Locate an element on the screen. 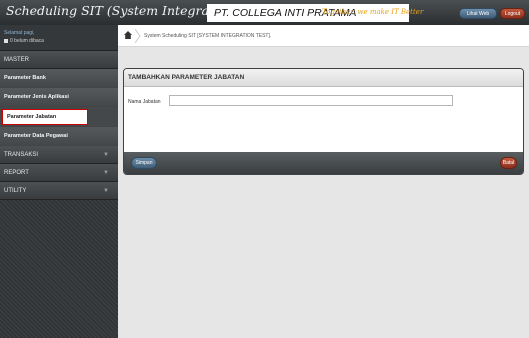 The width and height of the screenshot is (529, 338). menu-section-label: UTILITY is located at coordinates (15, 191).